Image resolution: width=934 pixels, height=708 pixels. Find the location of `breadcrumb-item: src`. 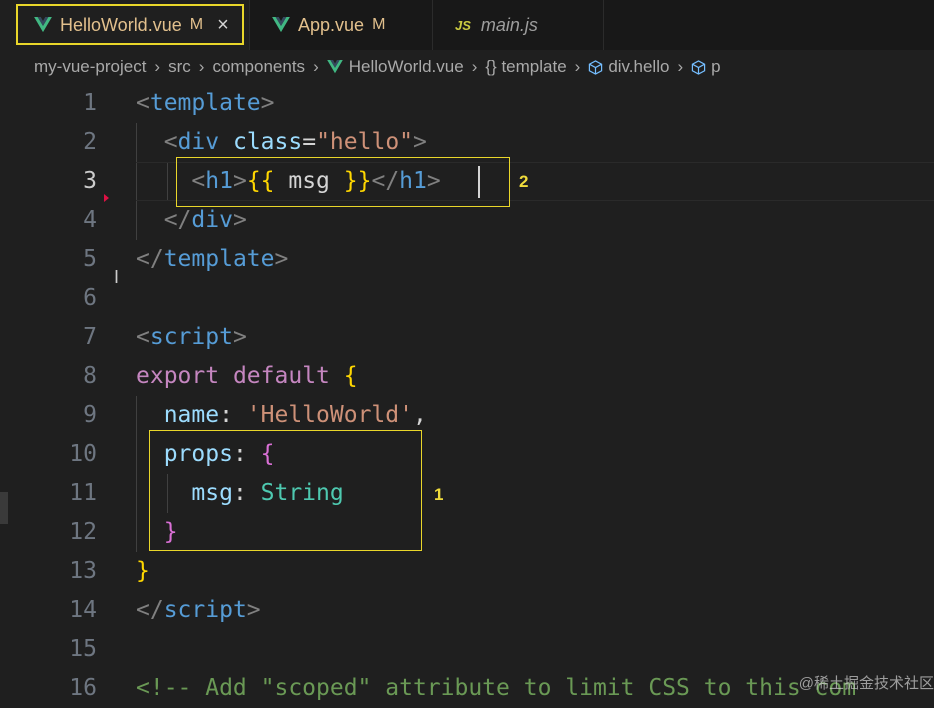

breadcrumb-item: src is located at coordinates (179, 67).